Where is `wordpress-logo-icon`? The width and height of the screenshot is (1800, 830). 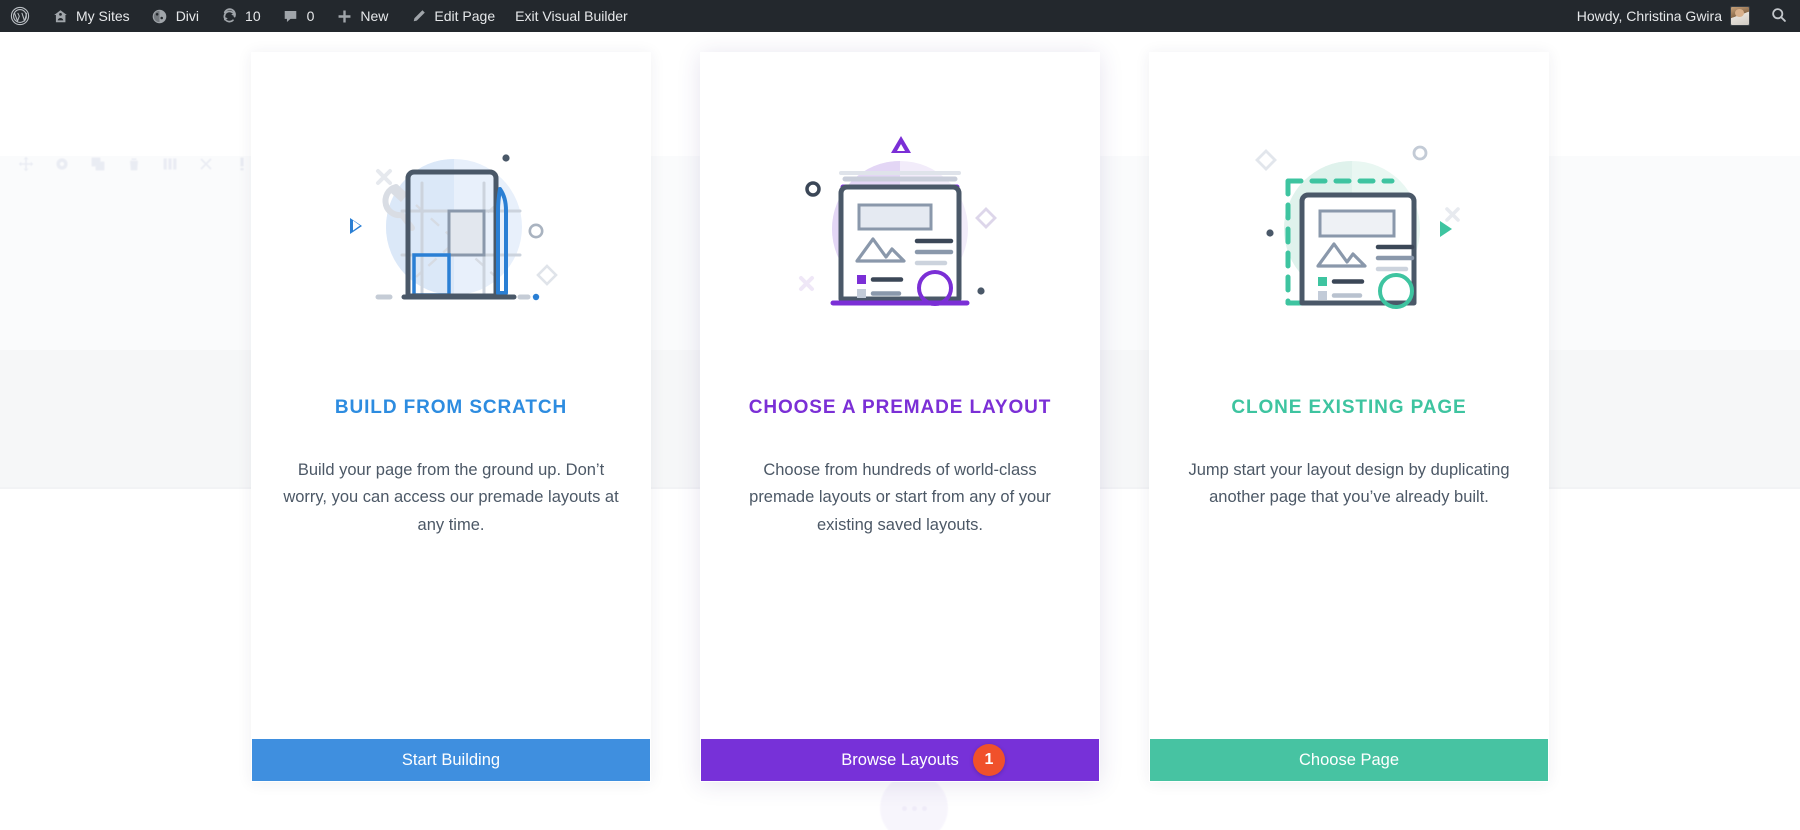
wordpress-logo-icon is located at coordinates (20, 16).